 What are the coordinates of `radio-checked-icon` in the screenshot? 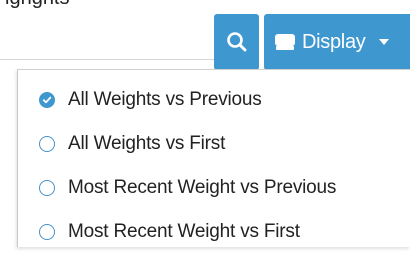 It's located at (47, 100).